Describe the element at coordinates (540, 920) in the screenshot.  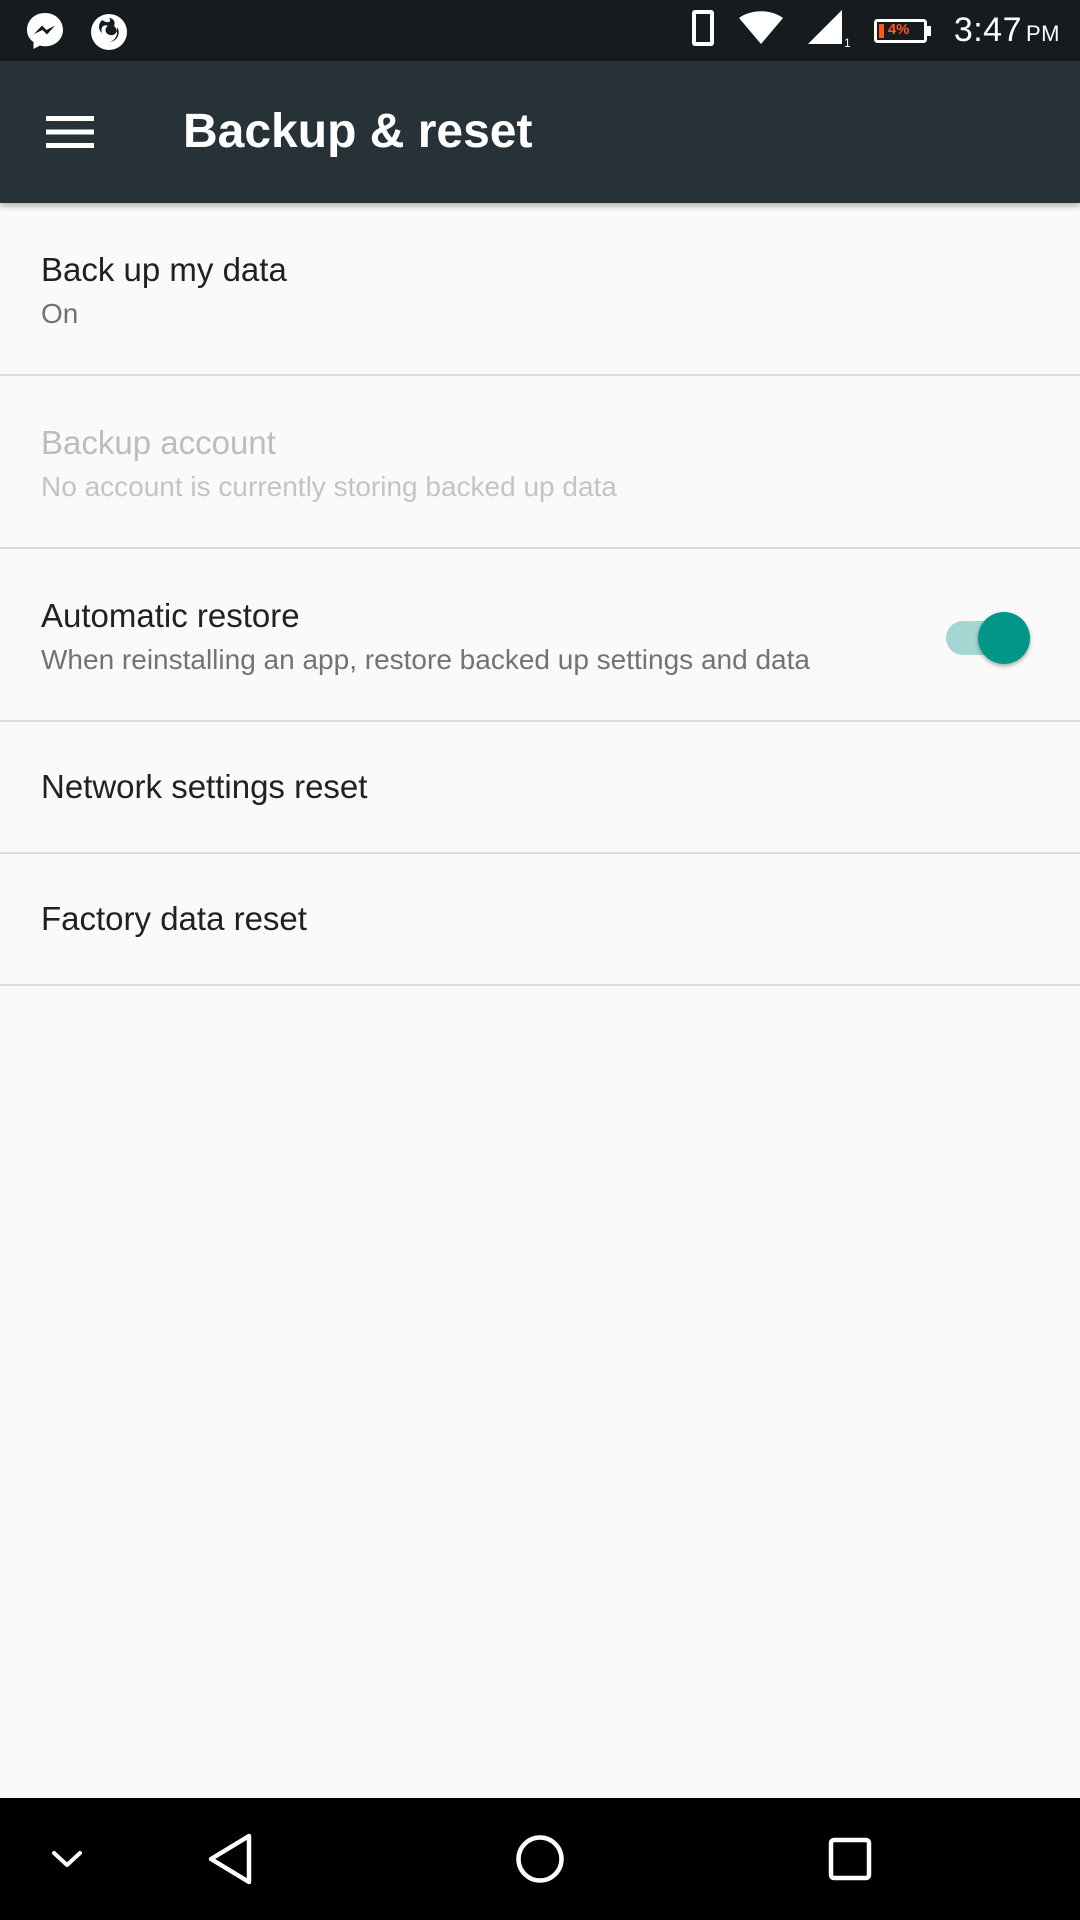
I see `setting-factory-data-reset: Factory data reset` at that location.